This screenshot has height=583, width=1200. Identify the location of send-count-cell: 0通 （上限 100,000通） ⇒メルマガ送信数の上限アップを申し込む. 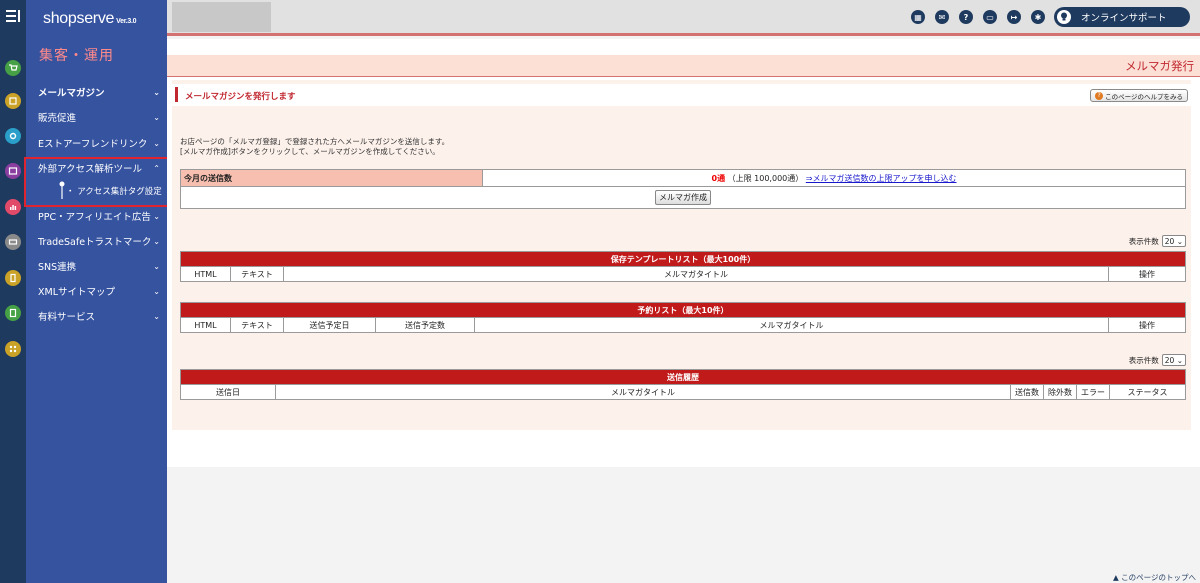
(834, 178).